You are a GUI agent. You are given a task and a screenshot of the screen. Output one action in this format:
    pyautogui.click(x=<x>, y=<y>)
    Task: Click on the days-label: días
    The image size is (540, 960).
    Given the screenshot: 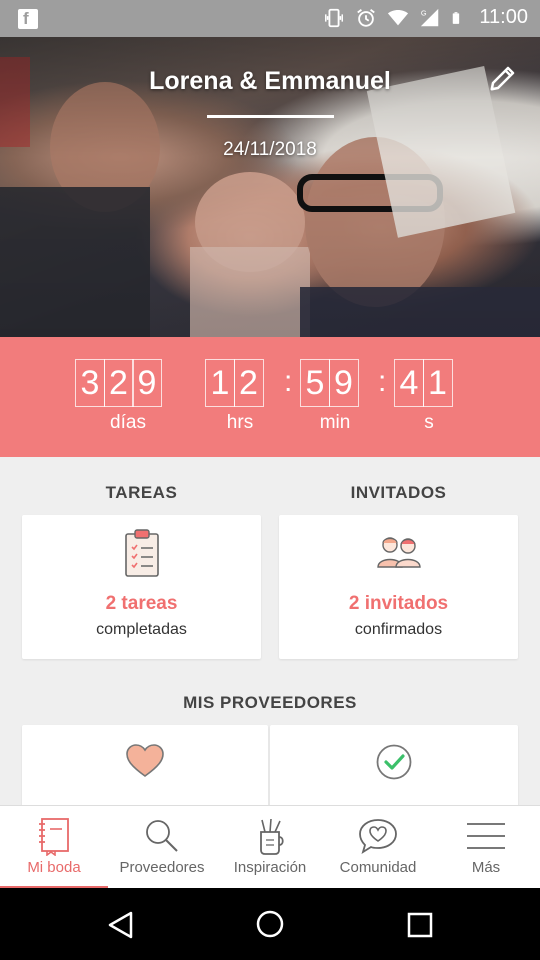 What is the action you would take?
    pyautogui.click(x=128, y=422)
    